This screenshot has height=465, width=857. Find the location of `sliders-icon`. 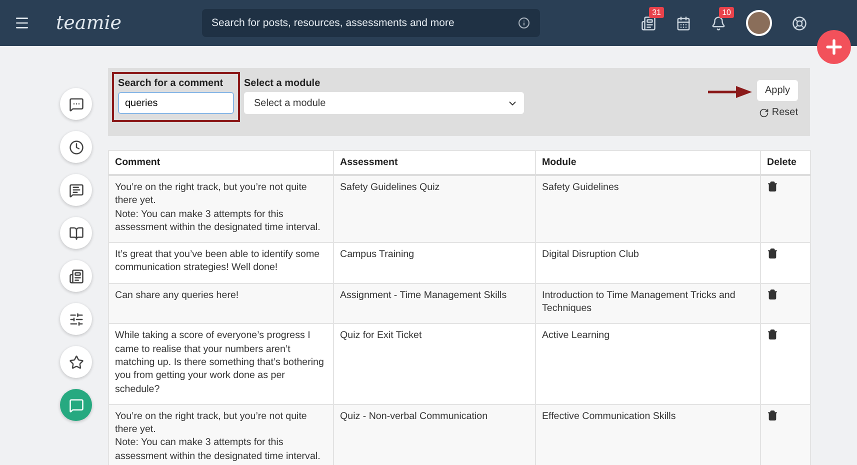

sliders-icon is located at coordinates (76, 319).